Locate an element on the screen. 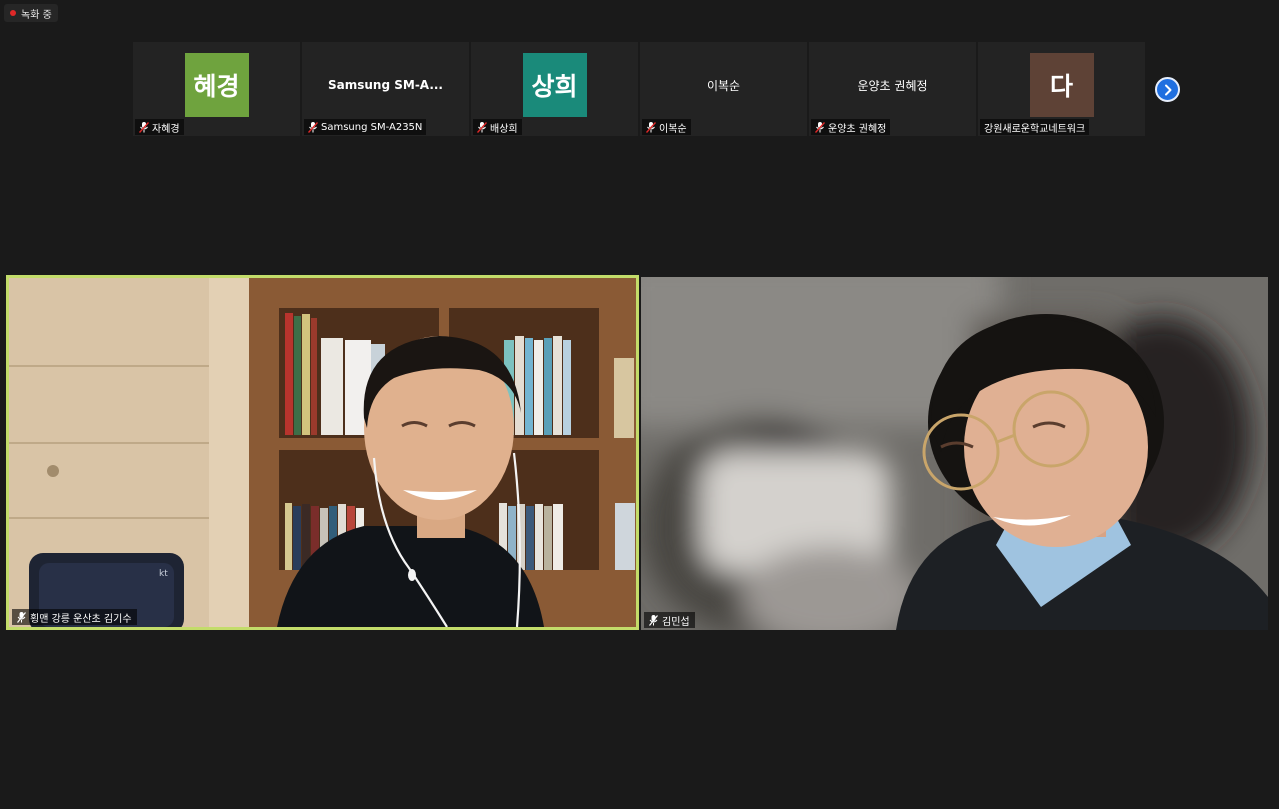  participant-name: 자혜경 is located at coordinates (166, 129).